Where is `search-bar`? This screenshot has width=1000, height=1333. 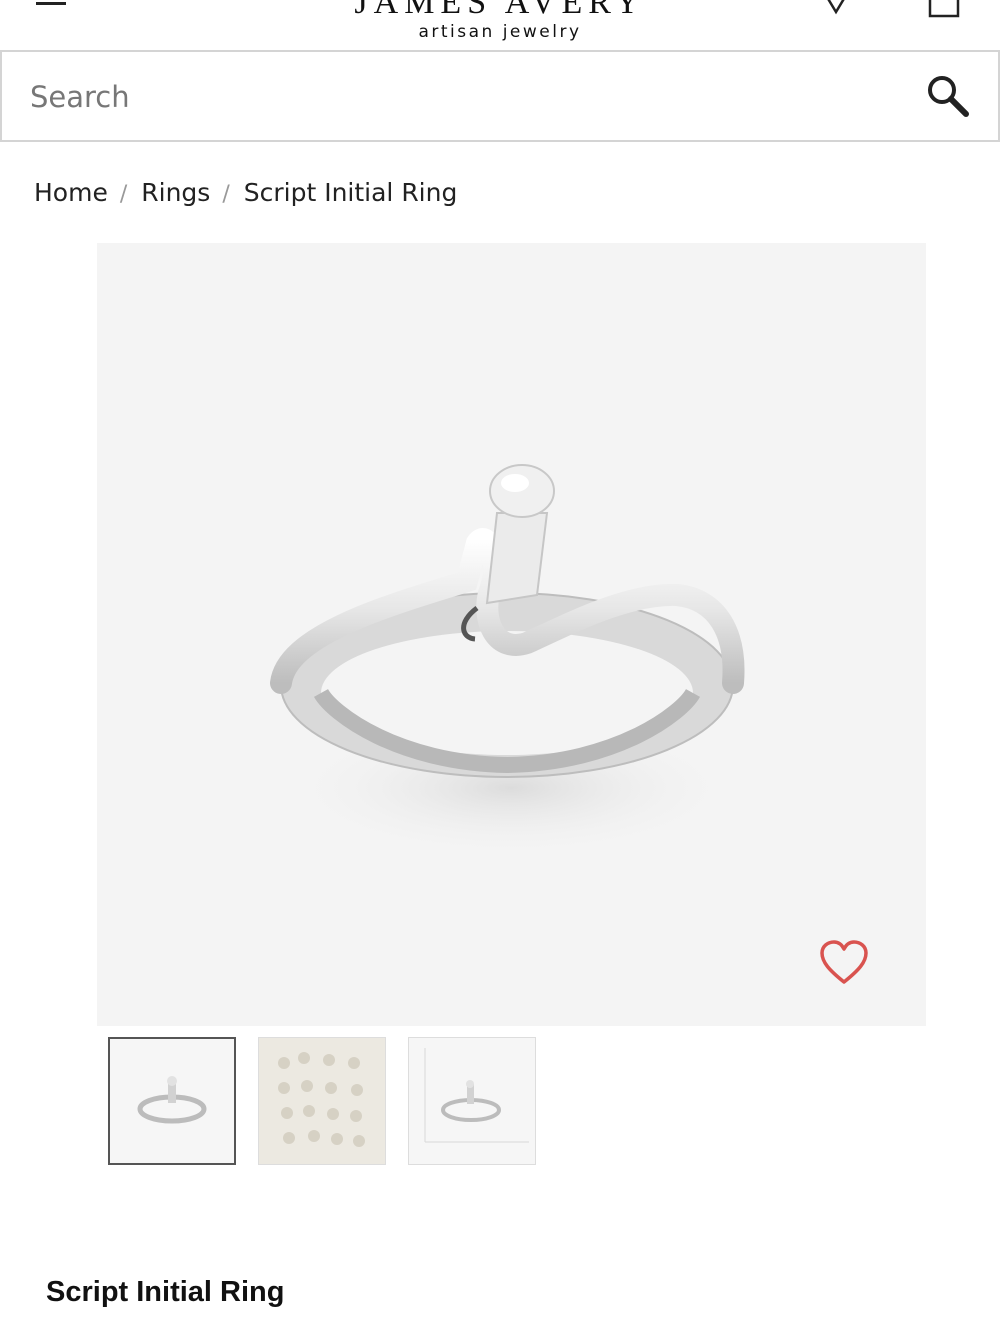 search-bar is located at coordinates (500, 96).